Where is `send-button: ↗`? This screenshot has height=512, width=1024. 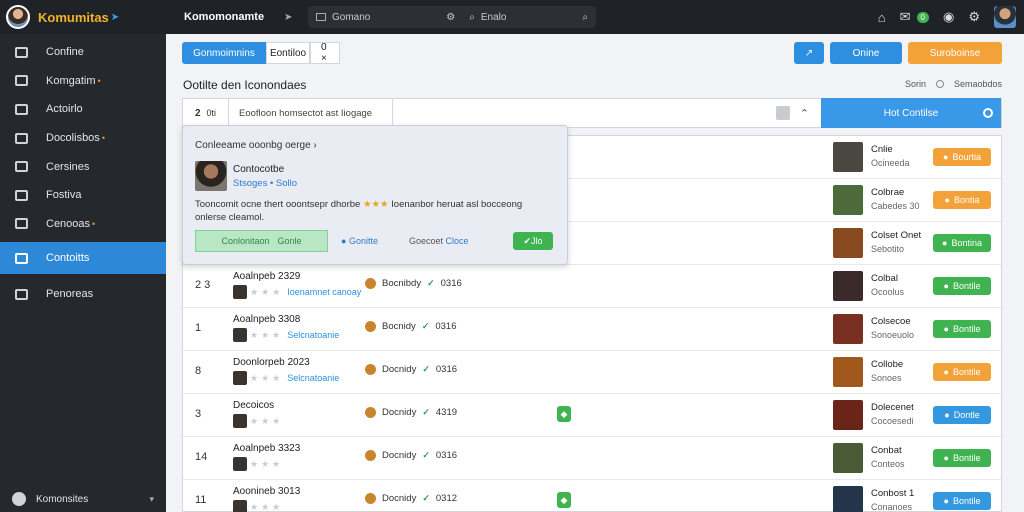 send-button: ↗ is located at coordinates (809, 53).